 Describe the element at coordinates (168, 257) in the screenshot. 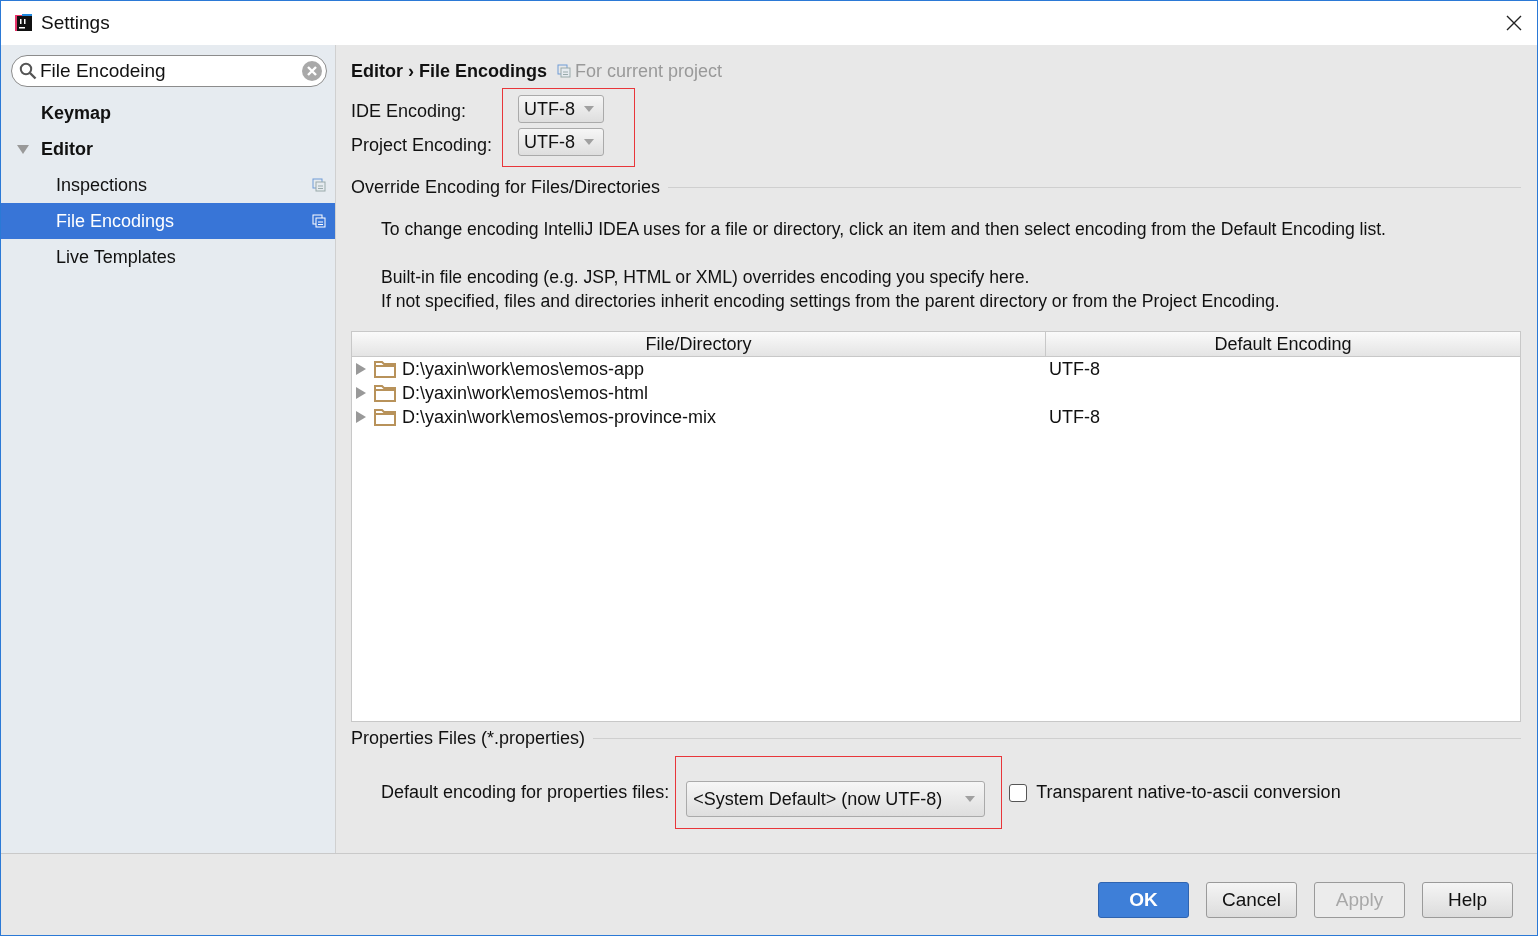

I see `sidebar-item: Live Templates` at that location.